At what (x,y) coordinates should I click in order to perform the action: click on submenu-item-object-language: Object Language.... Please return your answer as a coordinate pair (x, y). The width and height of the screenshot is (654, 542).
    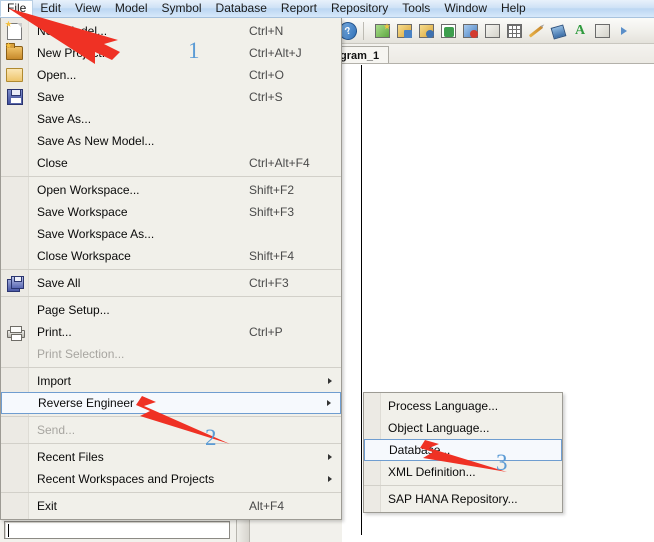
    Looking at the image, I should click on (463, 428).